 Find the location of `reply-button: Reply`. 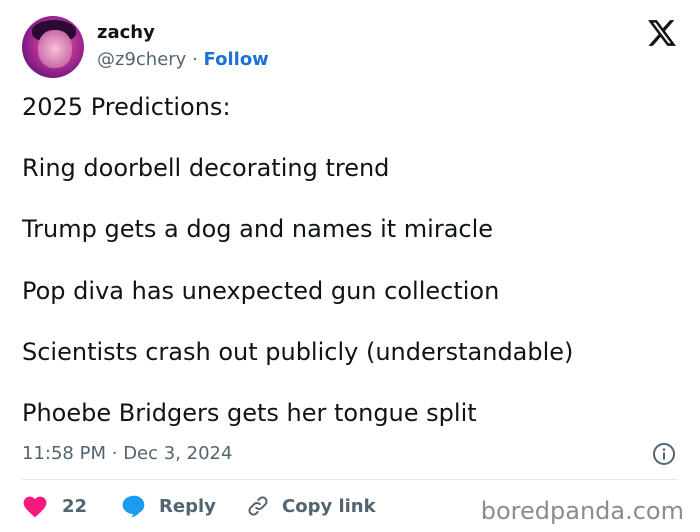

reply-button: Reply is located at coordinates (168, 506).